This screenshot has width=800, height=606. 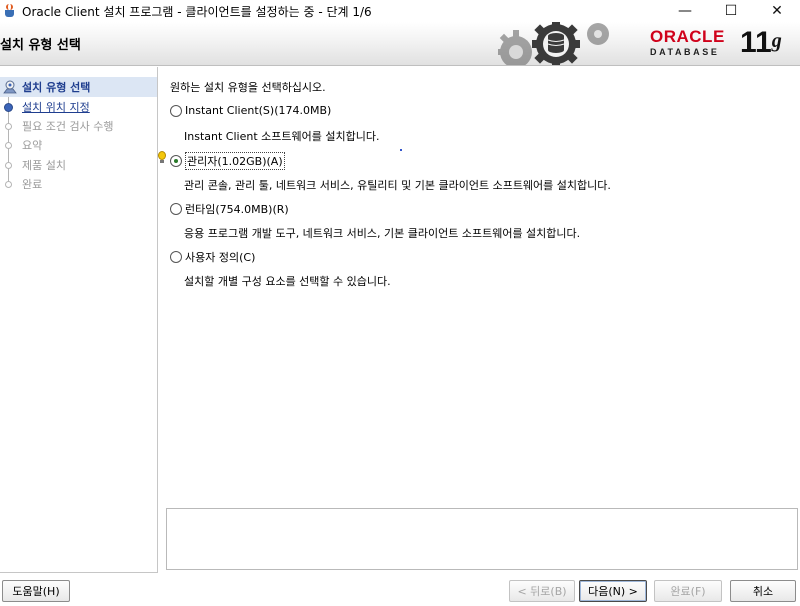 I want to click on finish-button: 완료(F), so click(x=688, y=591).